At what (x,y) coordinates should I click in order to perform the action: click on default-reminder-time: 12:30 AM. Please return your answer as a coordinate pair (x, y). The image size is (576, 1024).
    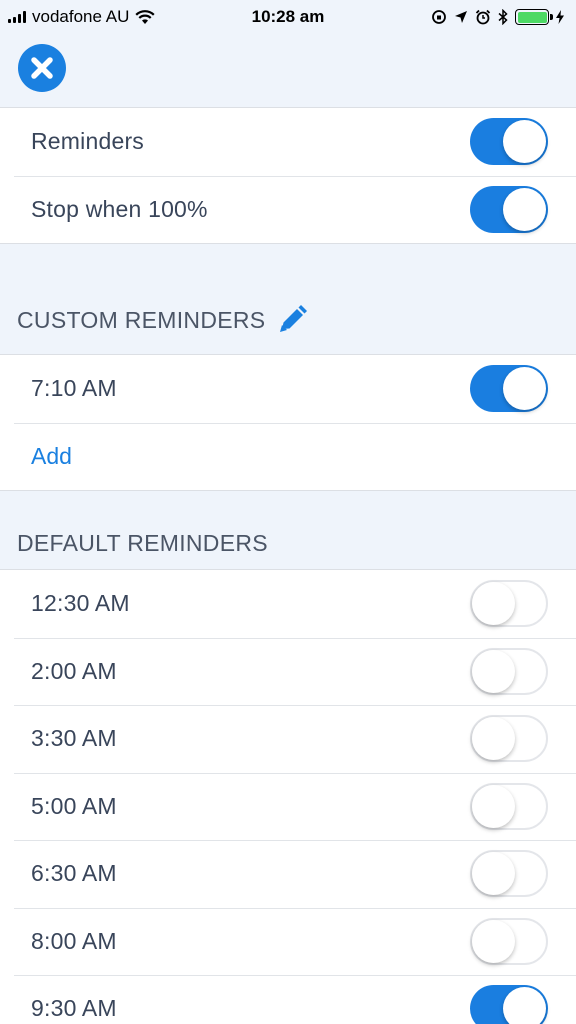
    Looking at the image, I should click on (80, 603).